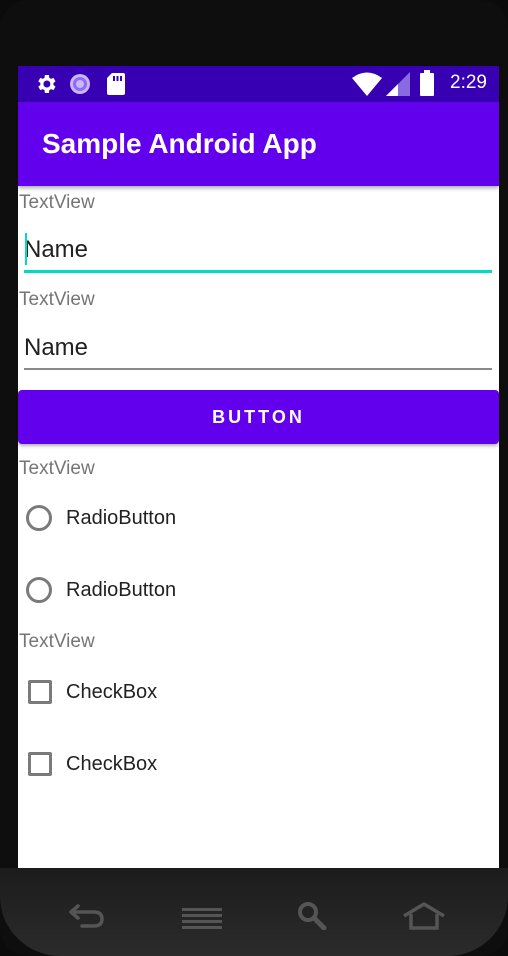  Describe the element at coordinates (46, 86) in the screenshot. I see `settings-icon` at that location.